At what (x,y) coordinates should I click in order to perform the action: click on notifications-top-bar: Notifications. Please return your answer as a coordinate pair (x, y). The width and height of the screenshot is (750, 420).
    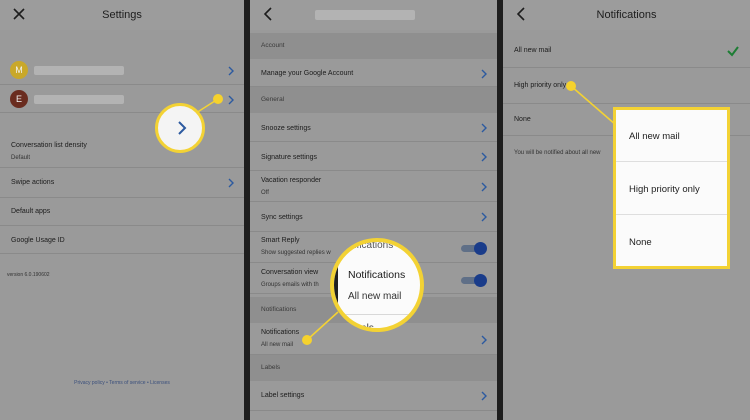
    Looking at the image, I should click on (626, 15).